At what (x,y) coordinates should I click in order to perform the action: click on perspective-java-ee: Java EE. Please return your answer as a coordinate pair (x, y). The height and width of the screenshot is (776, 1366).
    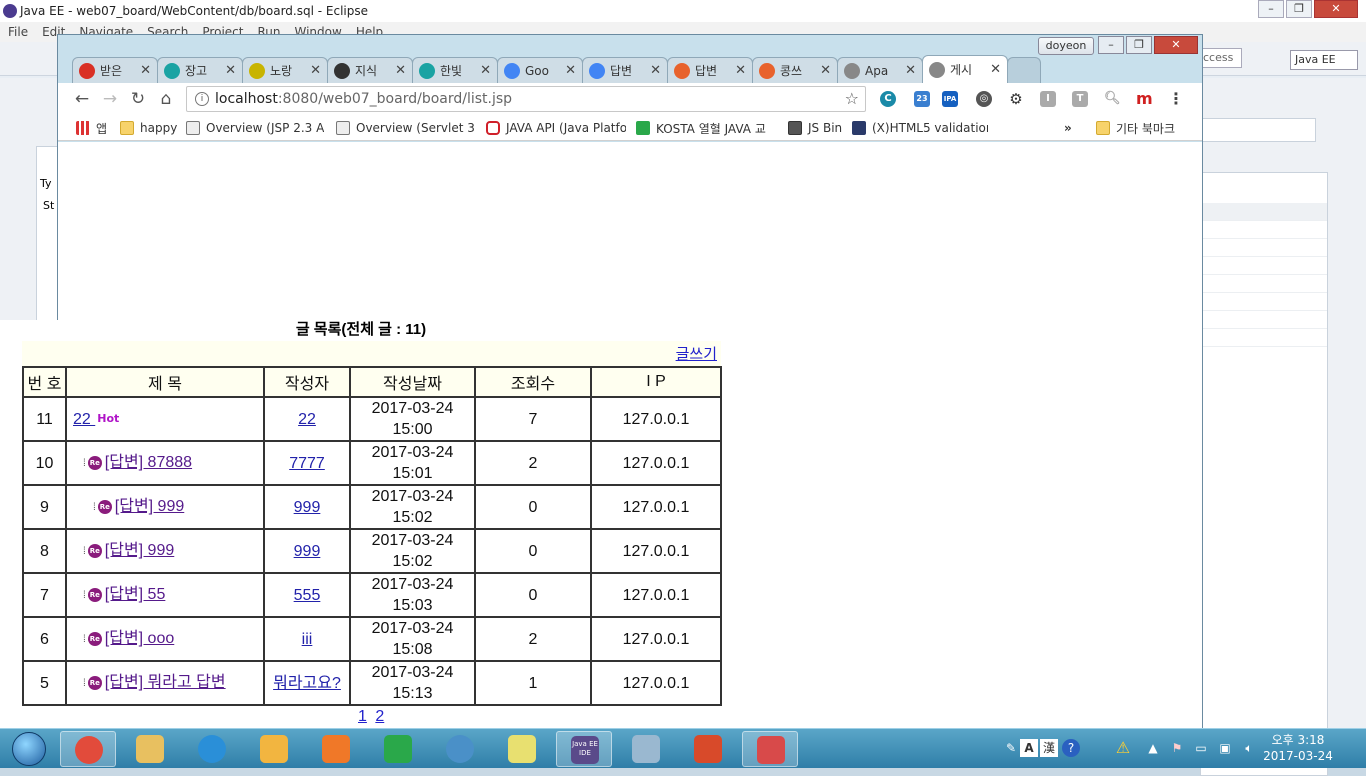
    Looking at the image, I should click on (1324, 60).